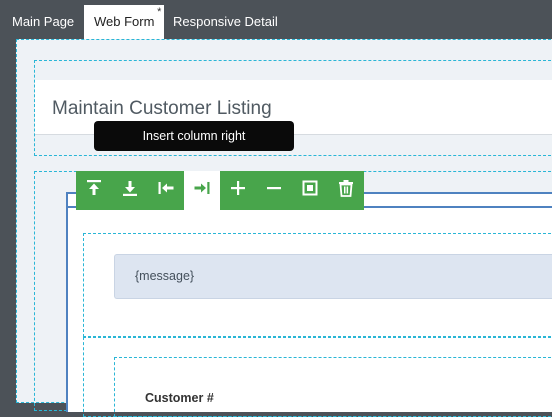 The image size is (552, 417). I want to click on insert-column-left-button, so click(166, 190).